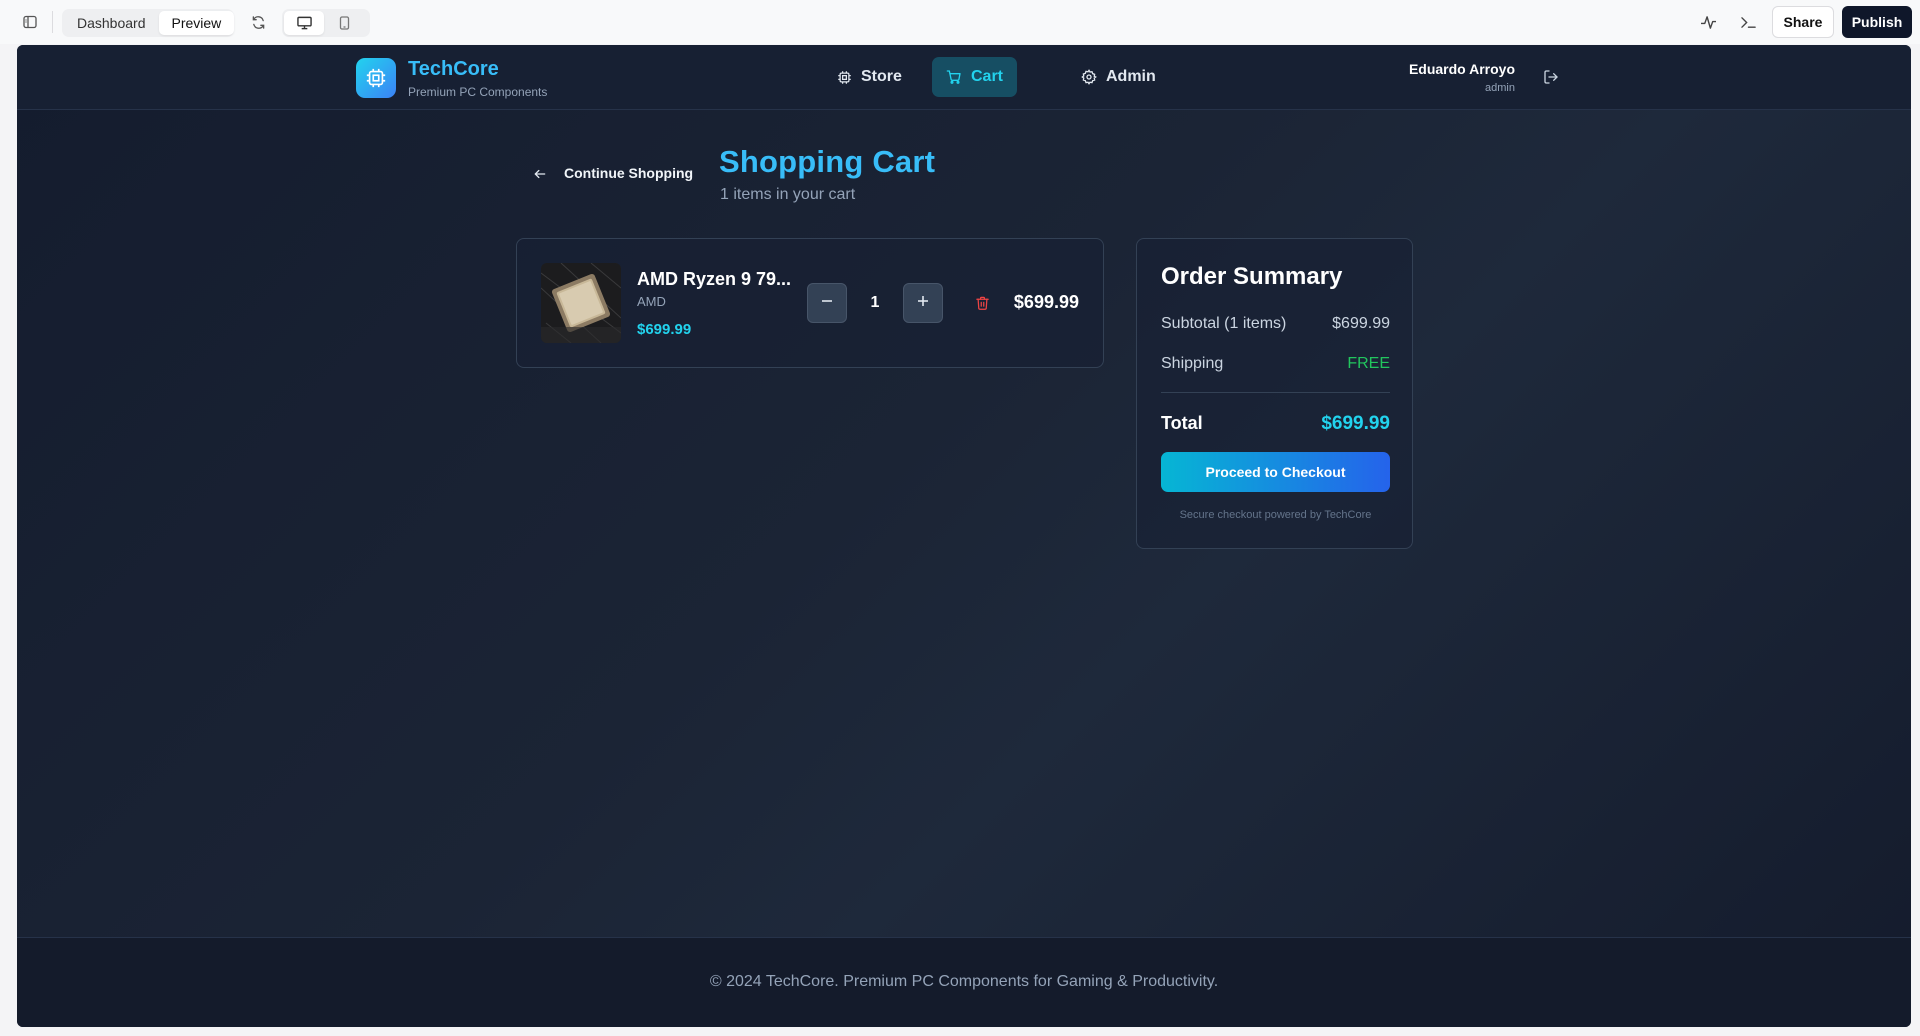 The image size is (1920, 1036). What do you see at coordinates (1046, 302) in the screenshot?
I see `line-total: $699.99` at bounding box center [1046, 302].